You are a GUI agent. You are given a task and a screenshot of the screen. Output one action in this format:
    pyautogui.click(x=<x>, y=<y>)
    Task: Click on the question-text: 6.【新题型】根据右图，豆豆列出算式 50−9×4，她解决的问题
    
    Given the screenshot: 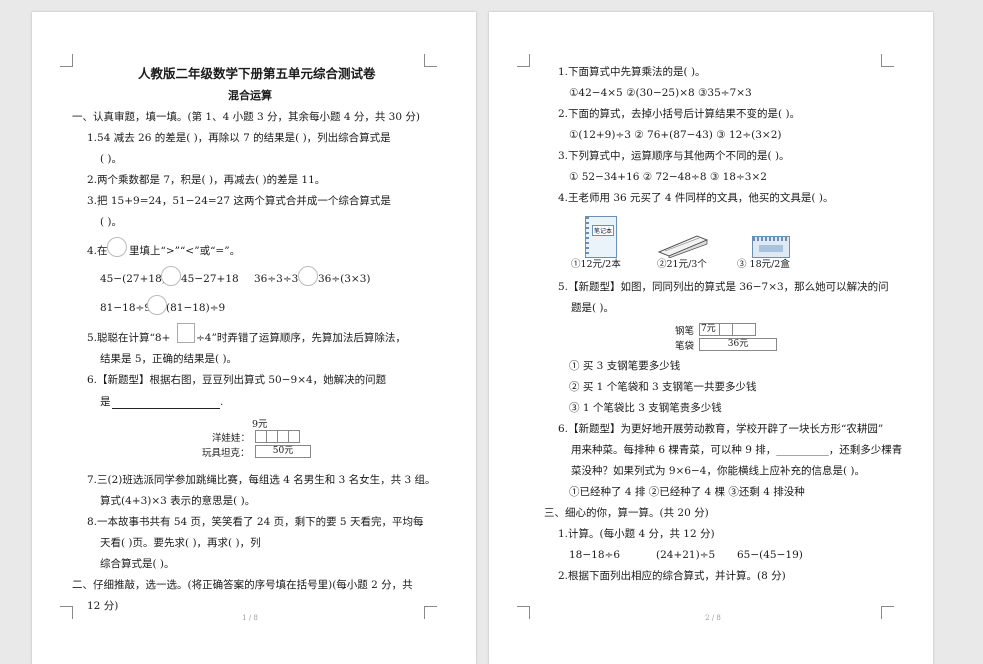 What is the action you would take?
    pyautogui.click(x=237, y=380)
    